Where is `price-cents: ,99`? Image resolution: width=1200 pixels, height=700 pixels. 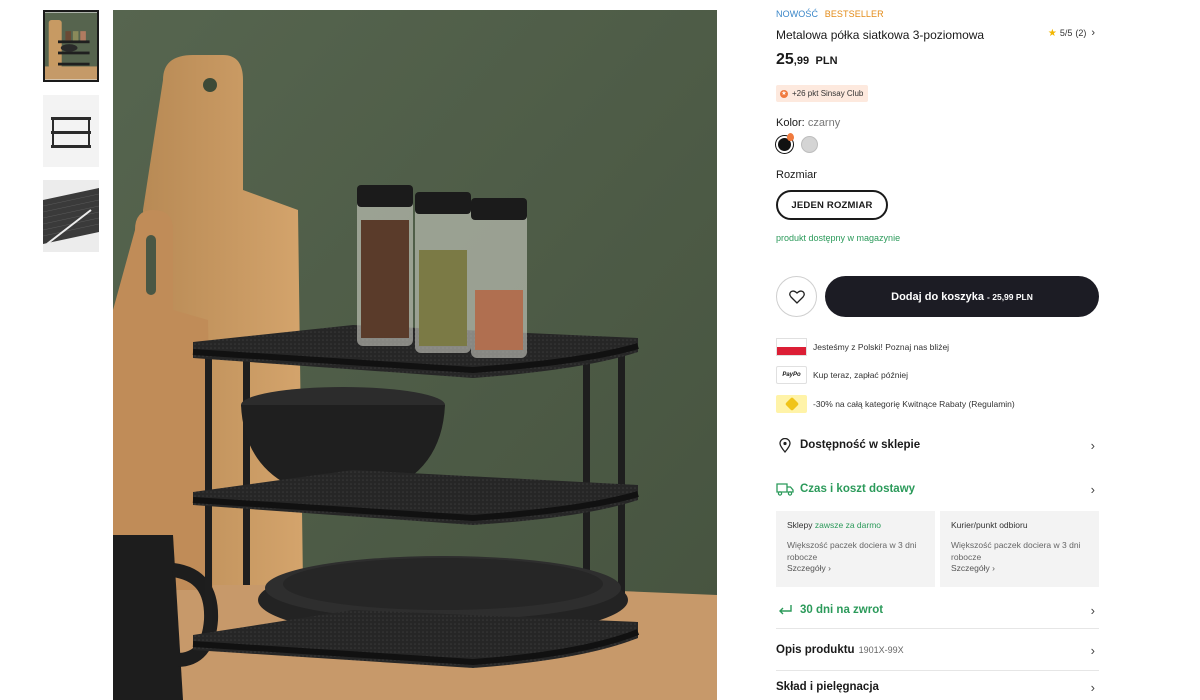
price-cents: ,99 is located at coordinates (801, 61).